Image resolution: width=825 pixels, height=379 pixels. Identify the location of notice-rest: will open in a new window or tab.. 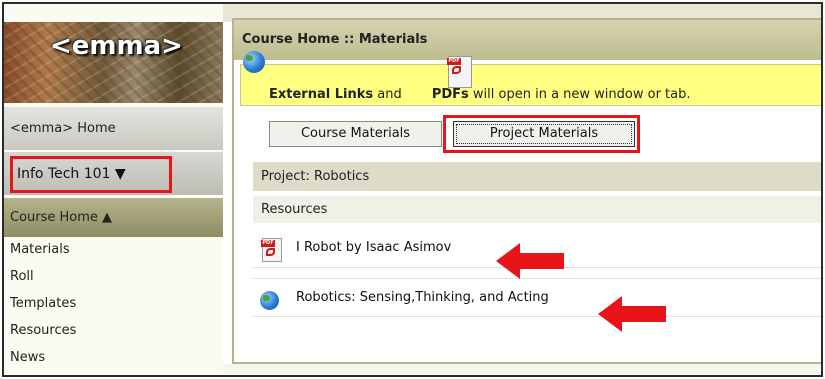
(579, 94).